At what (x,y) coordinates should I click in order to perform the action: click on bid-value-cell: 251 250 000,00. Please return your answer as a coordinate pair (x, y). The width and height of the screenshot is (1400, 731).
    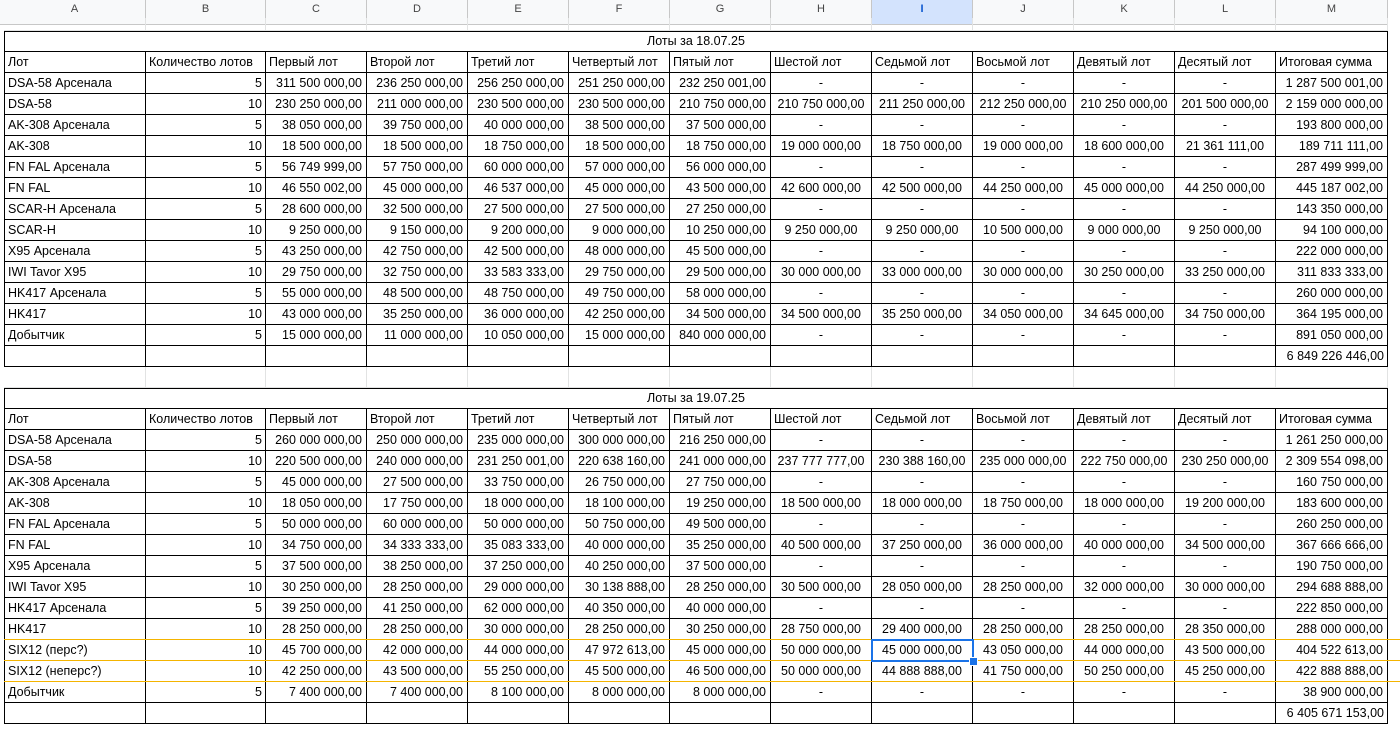
    Looking at the image, I should click on (619, 83).